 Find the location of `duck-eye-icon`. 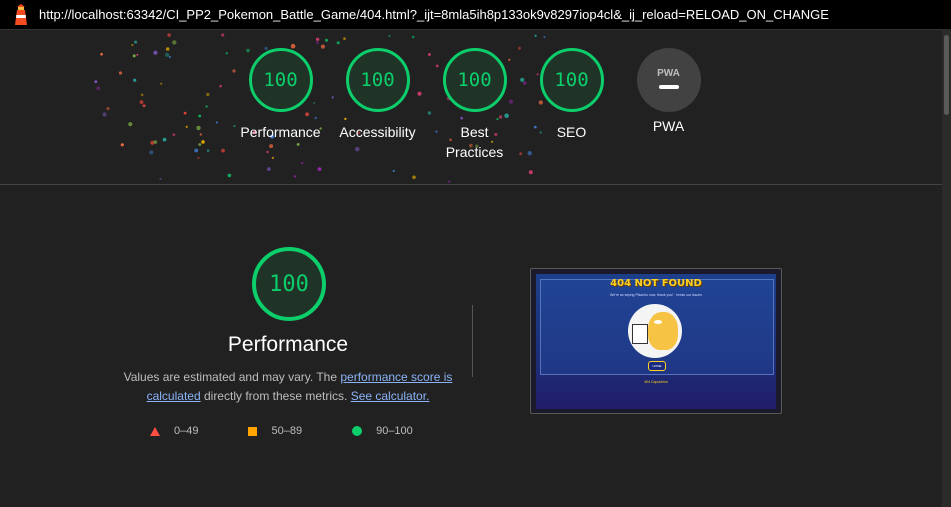

duck-eye-icon is located at coordinates (658, 322).